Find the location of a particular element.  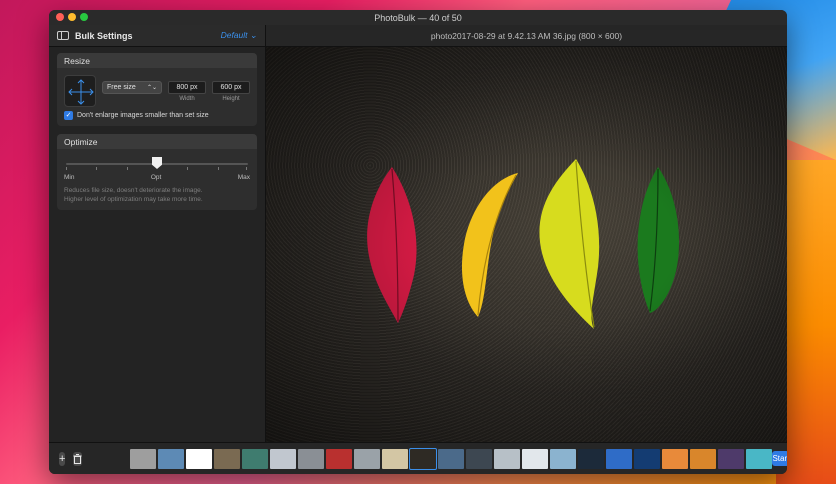

trash-icon is located at coordinates (77, 458).